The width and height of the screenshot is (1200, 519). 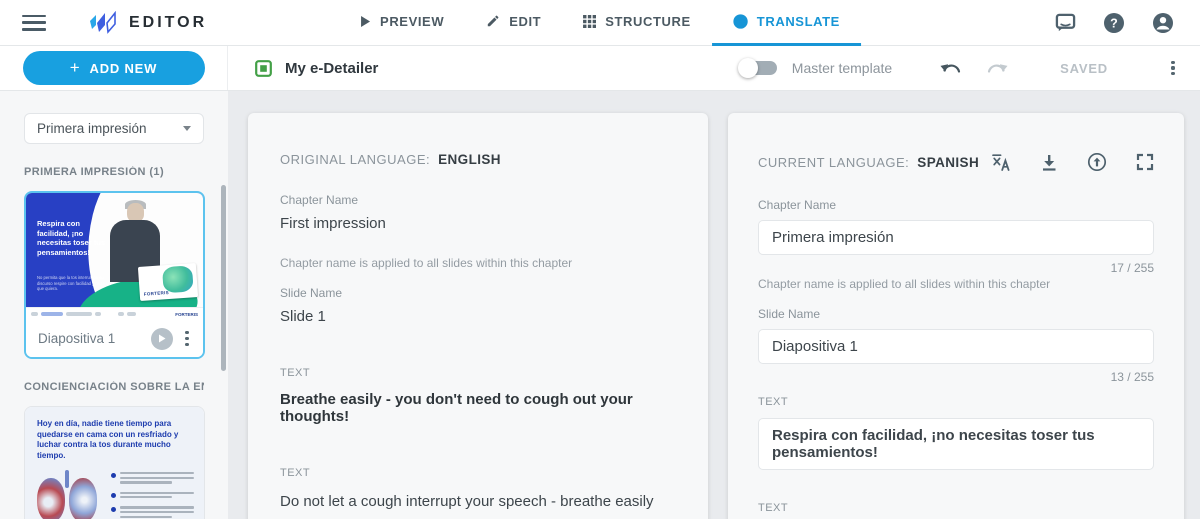 What do you see at coordinates (92, 128) in the screenshot?
I see `chapter-dropdown-value: Primera impresión` at bounding box center [92, 128].